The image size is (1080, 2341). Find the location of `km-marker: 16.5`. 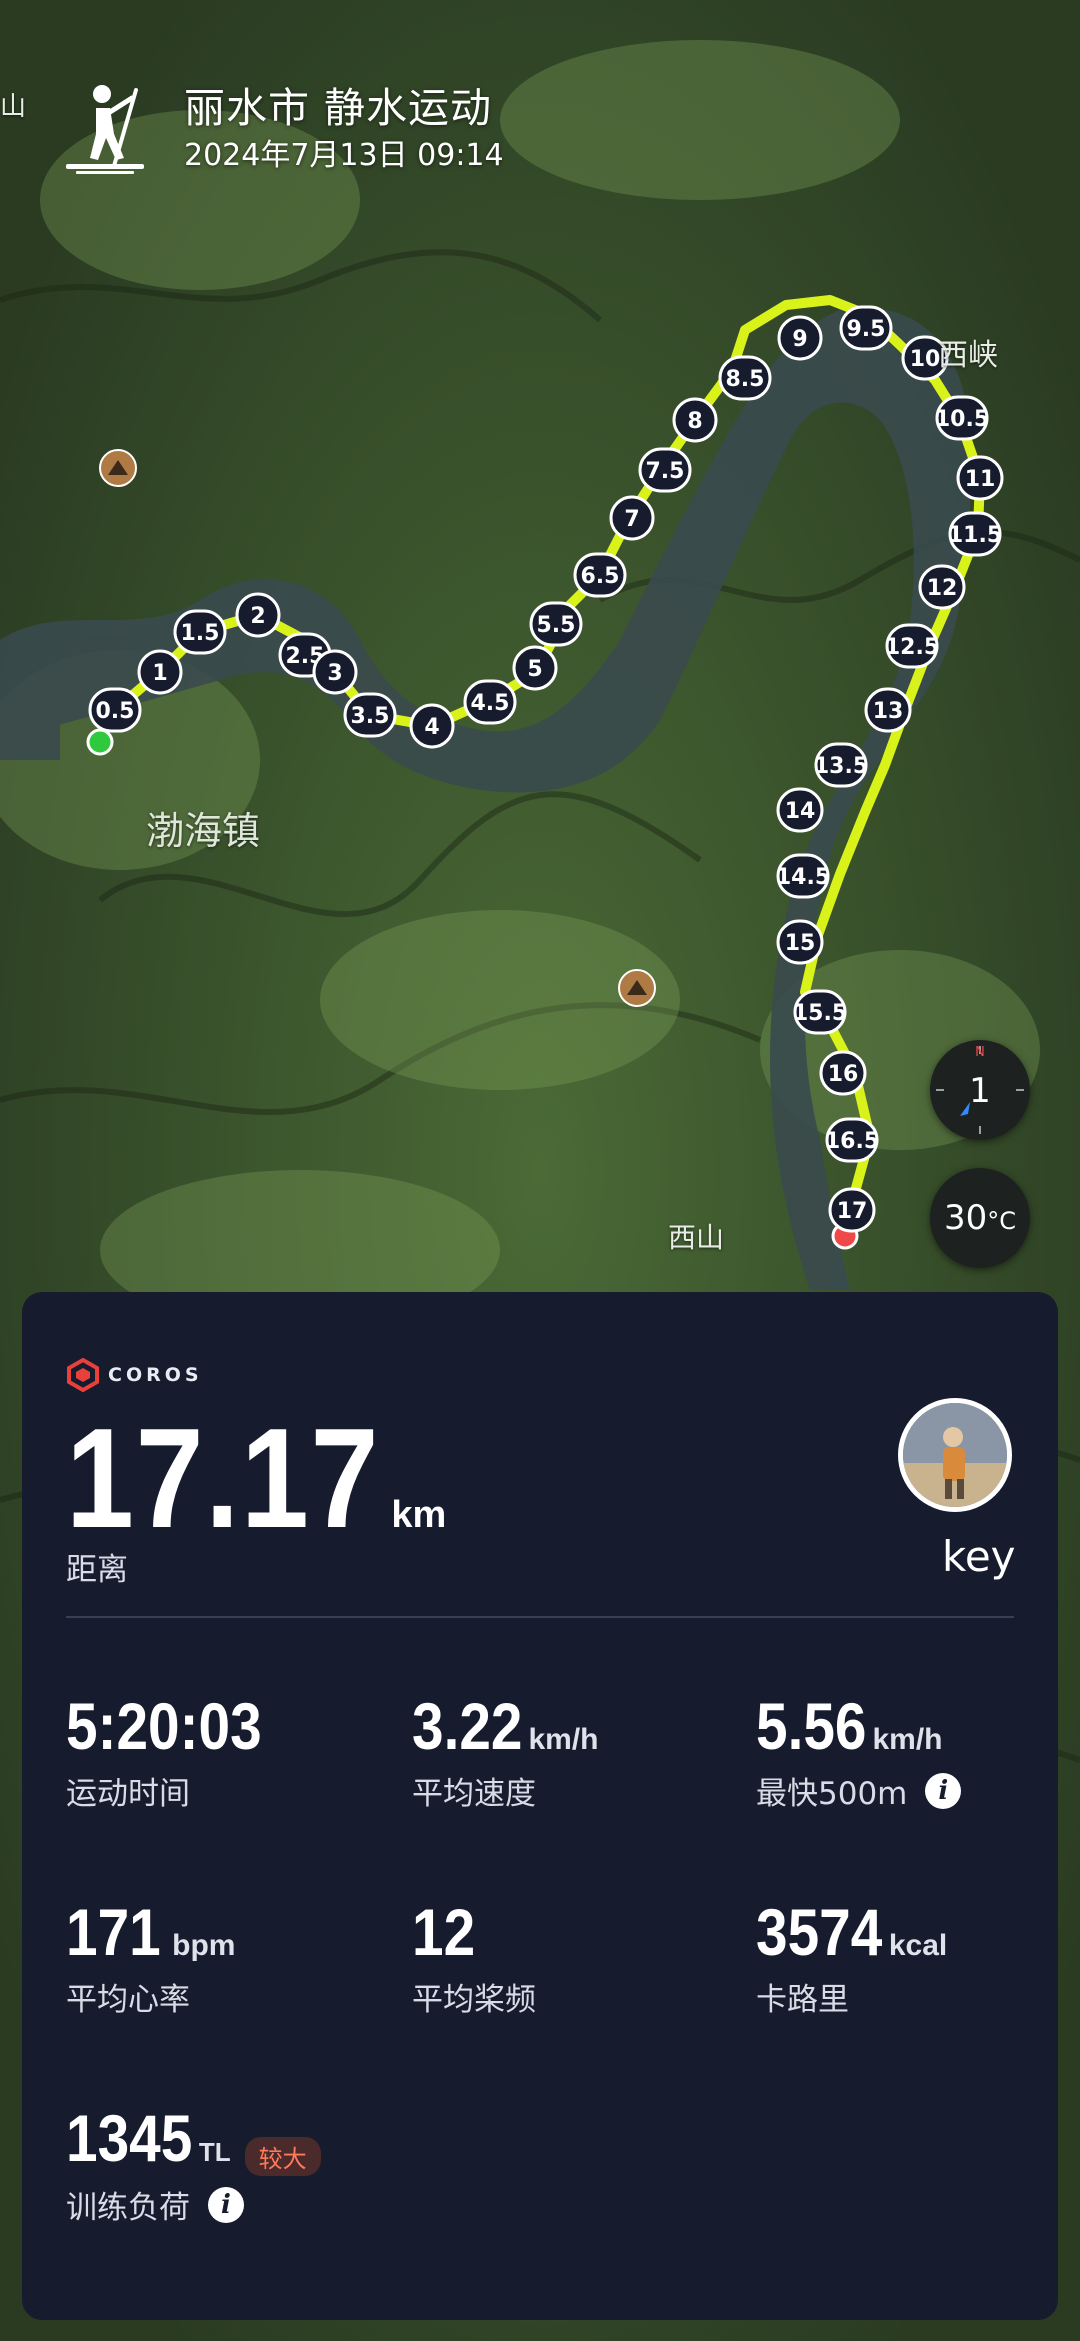

km-marker: 16.5 is located at coordinates (852, 1140).